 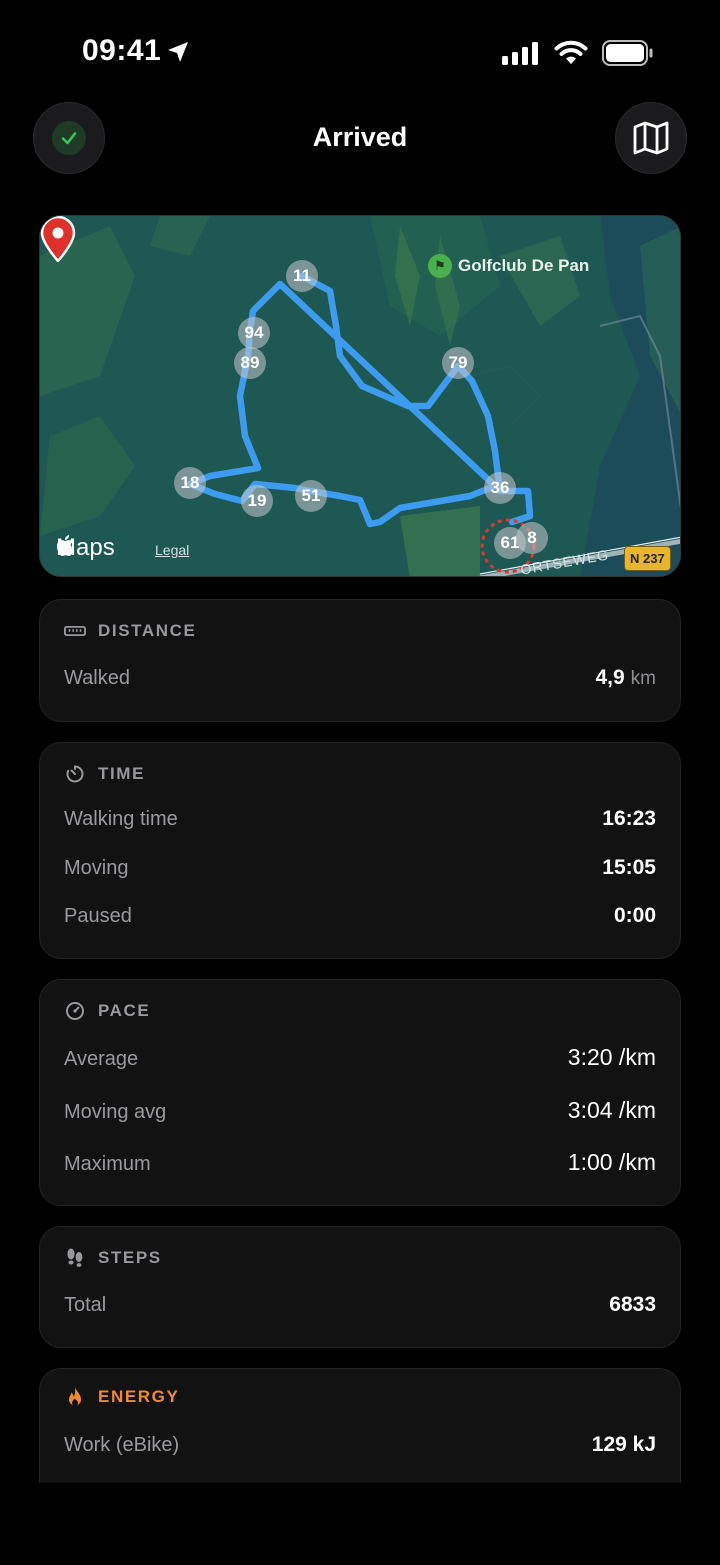 I want to click on route-marker: 18, so click(x=190, y=483).